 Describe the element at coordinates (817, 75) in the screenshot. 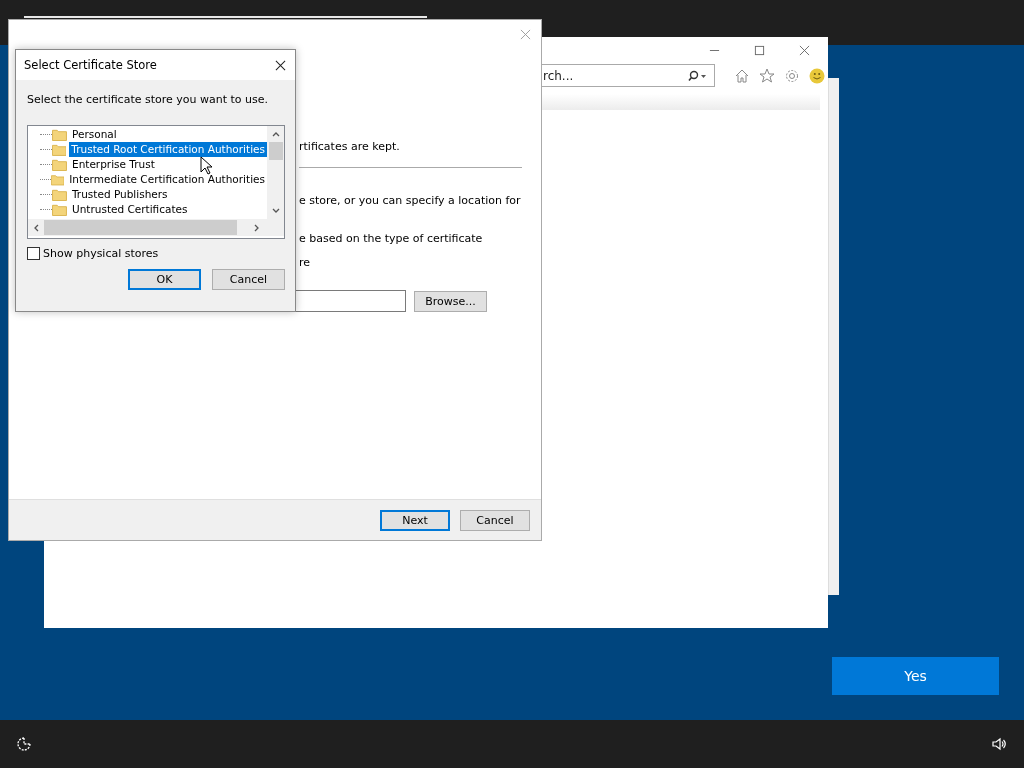

I see `smiley-icon` at that location.